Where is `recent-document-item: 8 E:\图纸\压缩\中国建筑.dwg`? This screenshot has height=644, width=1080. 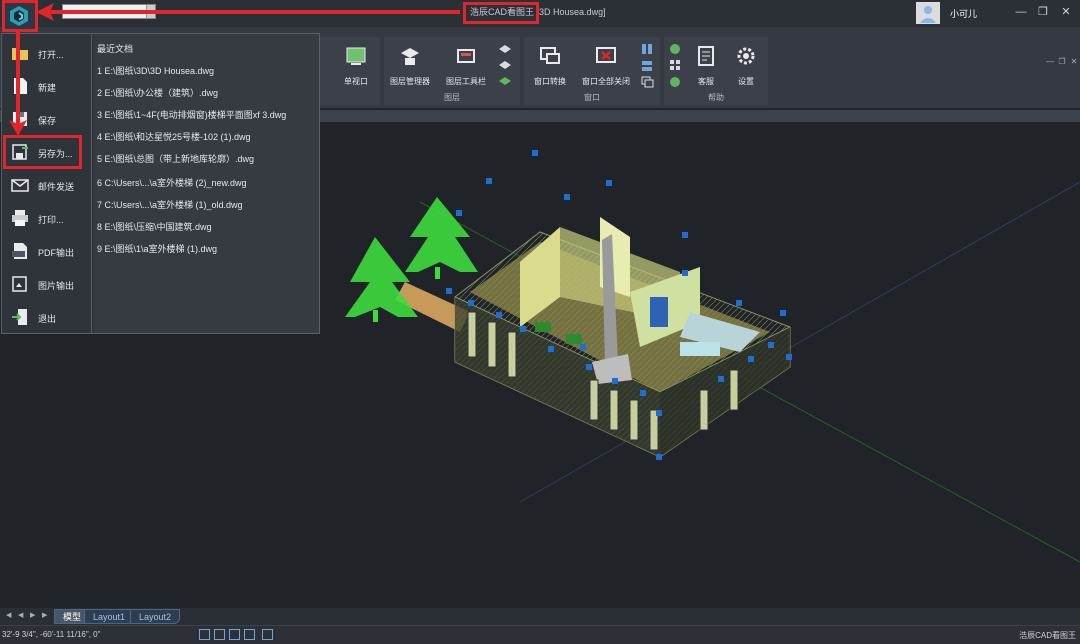
recent-document-item: 8 E:\图纸\压缩\中国建筑.dwg is located at coordinates (154, 226).